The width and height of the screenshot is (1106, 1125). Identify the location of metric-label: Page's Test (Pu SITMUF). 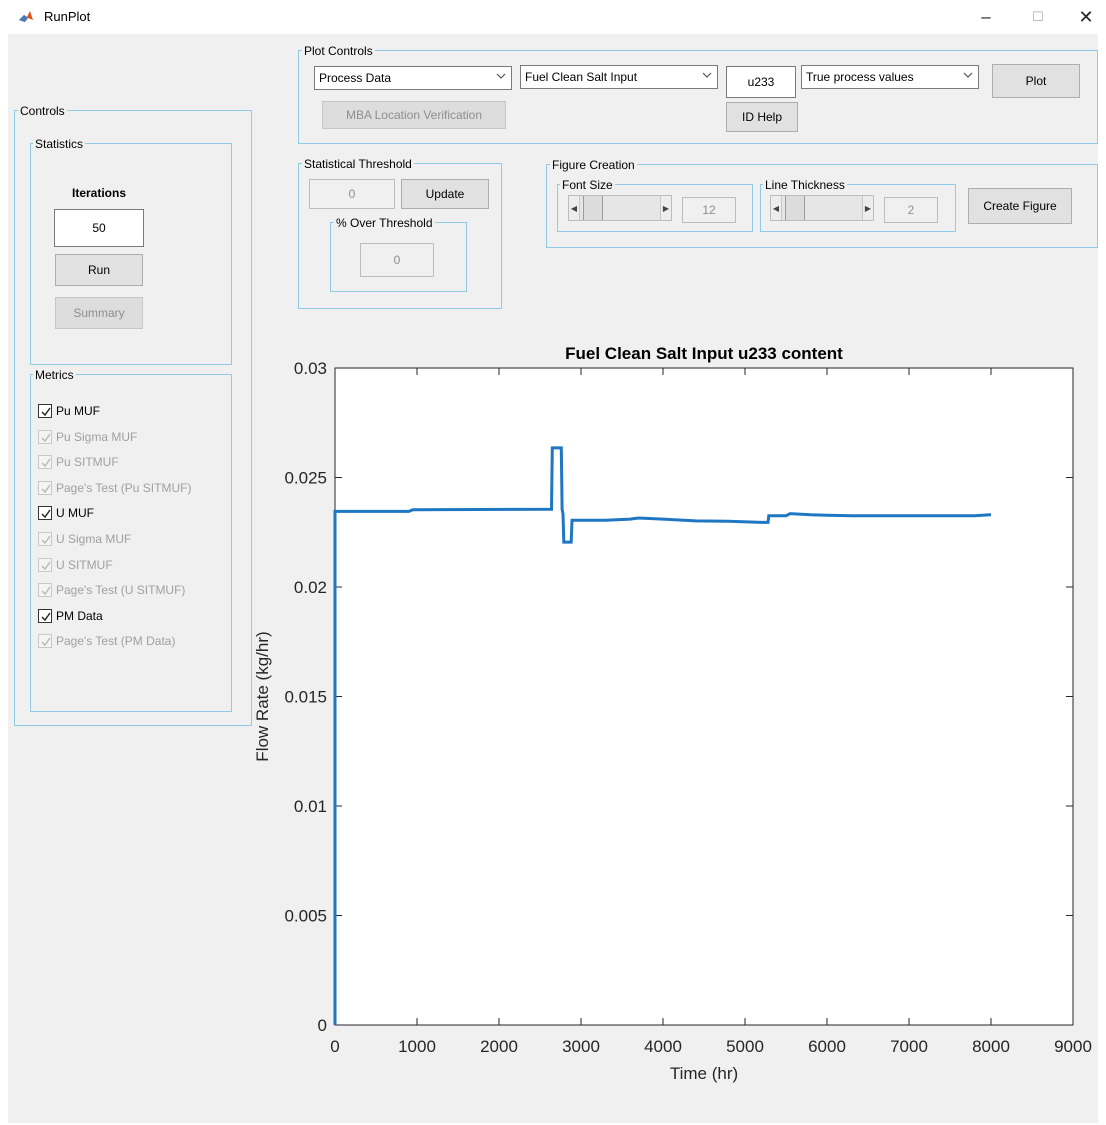
(124, 488).